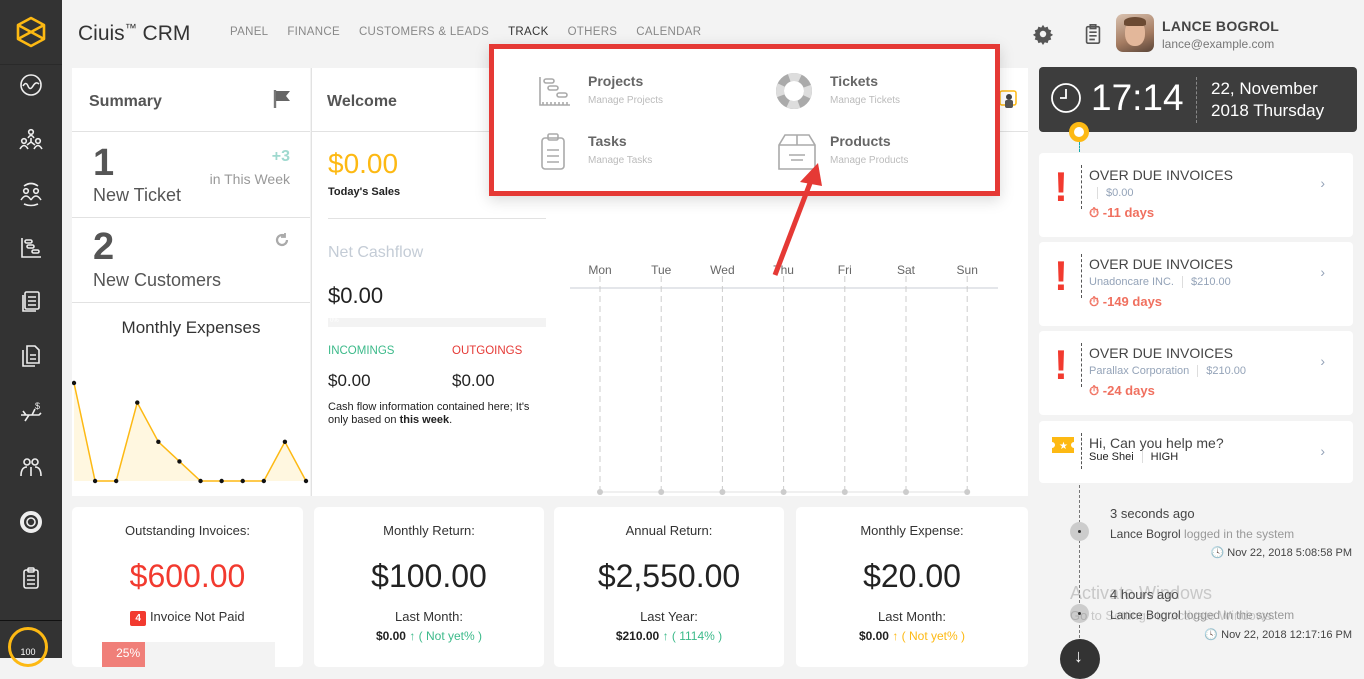 This screenshot has width=1364, height=679. What do you see at coordinates (31, 412) in the screenshot?
I see `expenses-plane-icon: $` at bounding box center [31, 412].